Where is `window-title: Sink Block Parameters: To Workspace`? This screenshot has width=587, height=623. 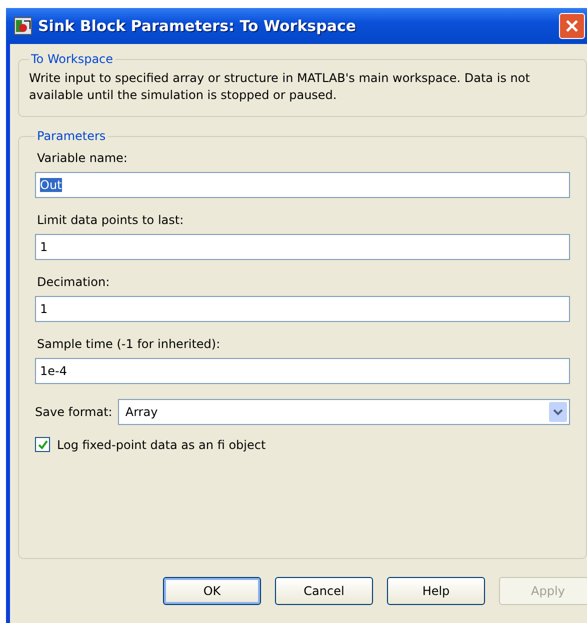
window-title: Sink Block Parameters: To Workspace is located at coordinates (198, 26).